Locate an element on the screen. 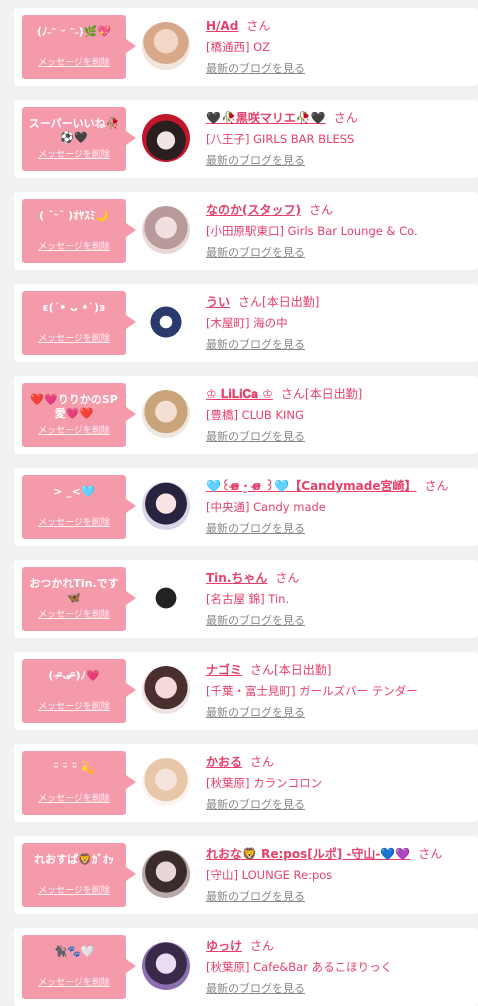 Image resolution: width=478 pixels, height=1006 pixels. message-bubble: > _<🩵 メッセージを削除 is located at coordinates (79, 507).